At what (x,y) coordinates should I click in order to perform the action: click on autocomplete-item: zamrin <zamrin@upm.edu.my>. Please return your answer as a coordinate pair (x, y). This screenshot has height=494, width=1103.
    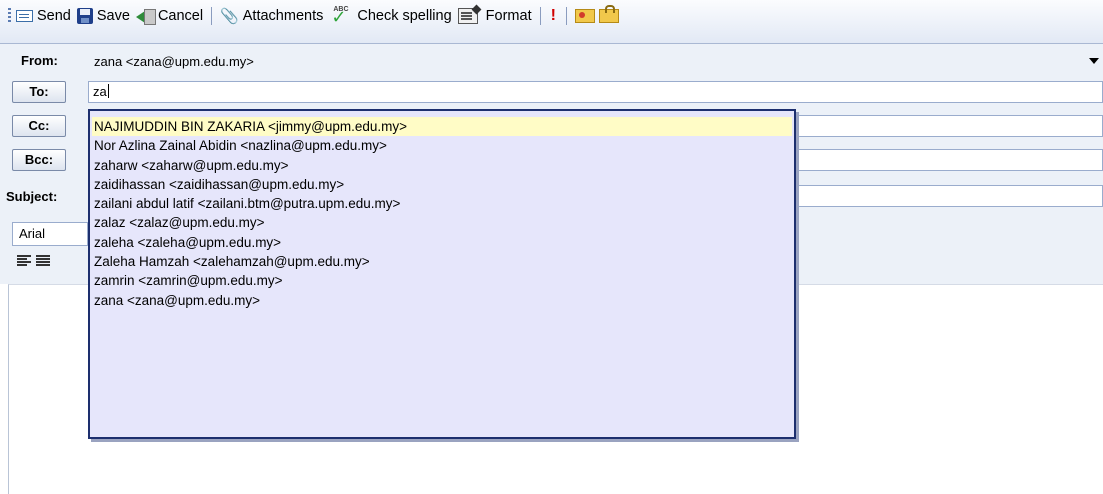
    Looking at the image, I should click on (442, 280).